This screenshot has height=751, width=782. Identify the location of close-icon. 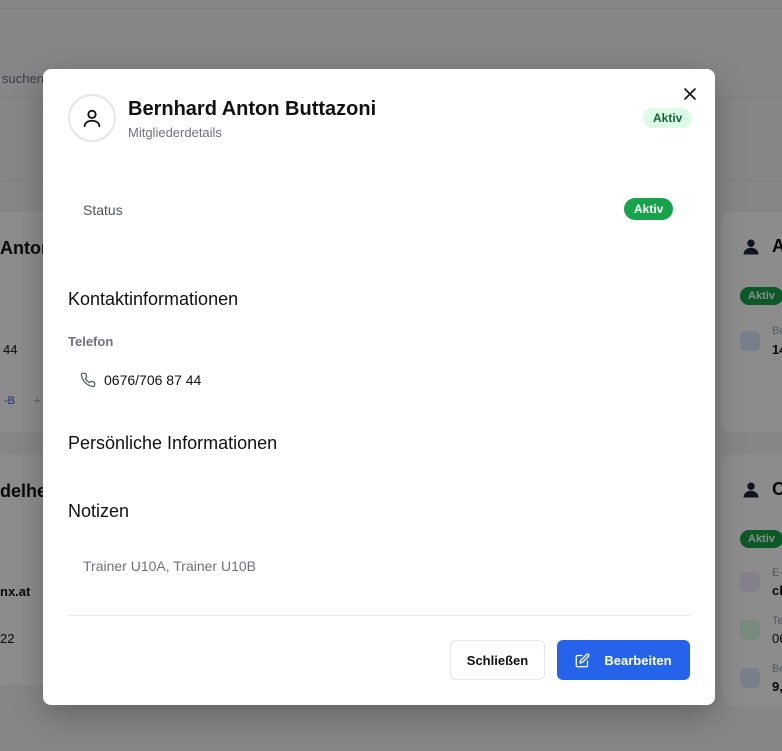
(690, 94).